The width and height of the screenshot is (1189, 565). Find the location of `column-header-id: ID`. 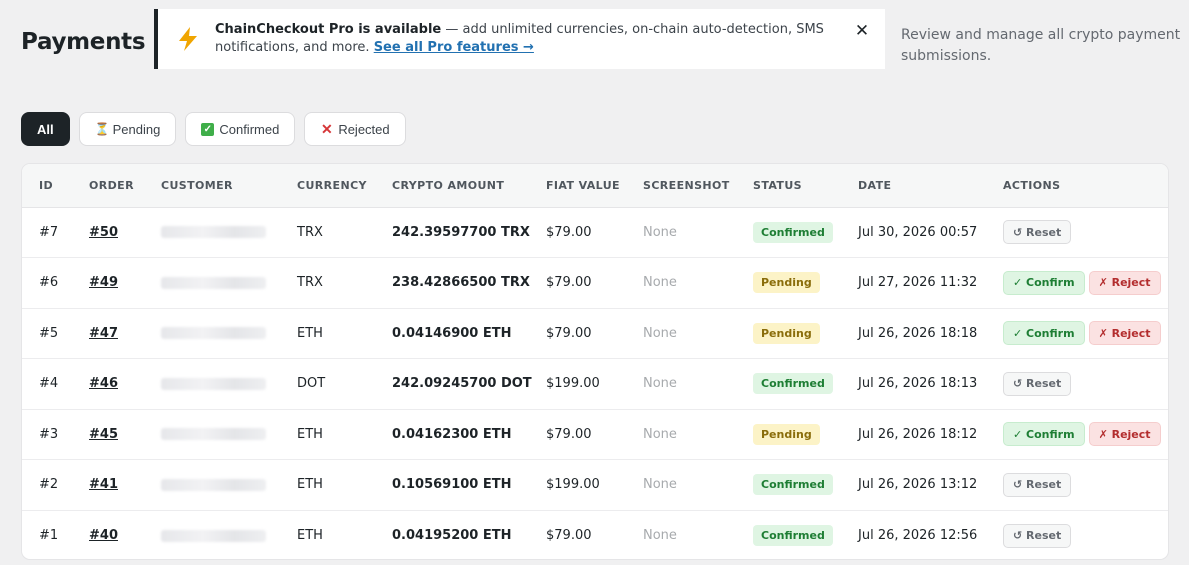

column-header-id: ID is located at coordinates (47, 186).